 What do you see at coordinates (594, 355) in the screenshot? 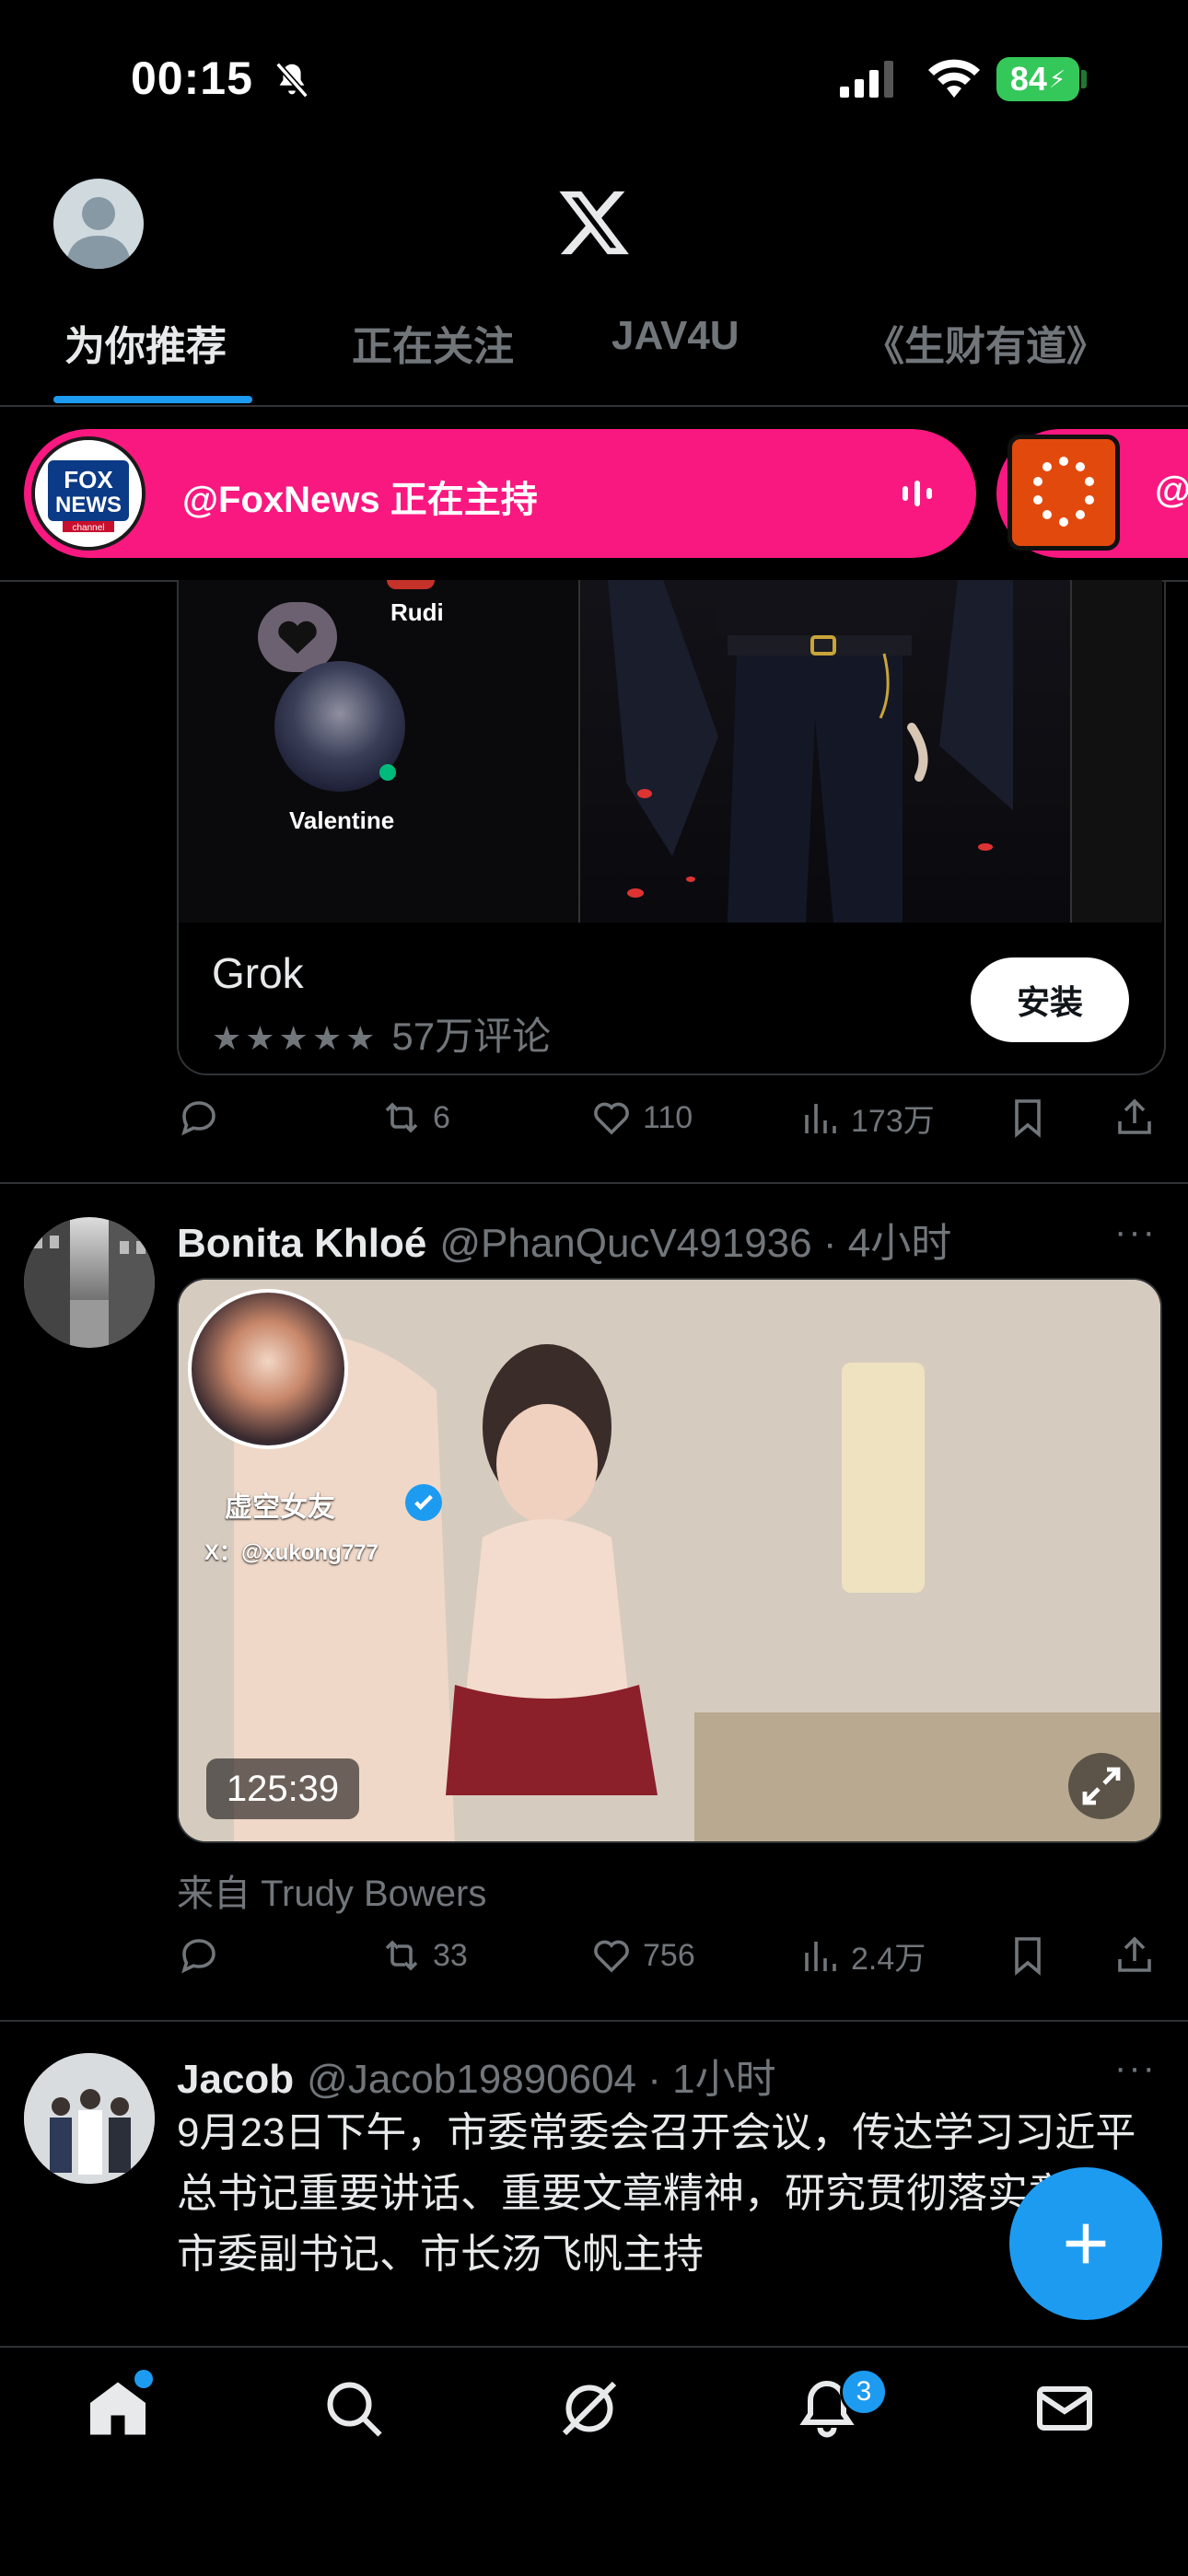
I see `timeline-tabs: 为你推荐 正在关注 JAV4U 《生财有道》` at bounding box center [594, 355].